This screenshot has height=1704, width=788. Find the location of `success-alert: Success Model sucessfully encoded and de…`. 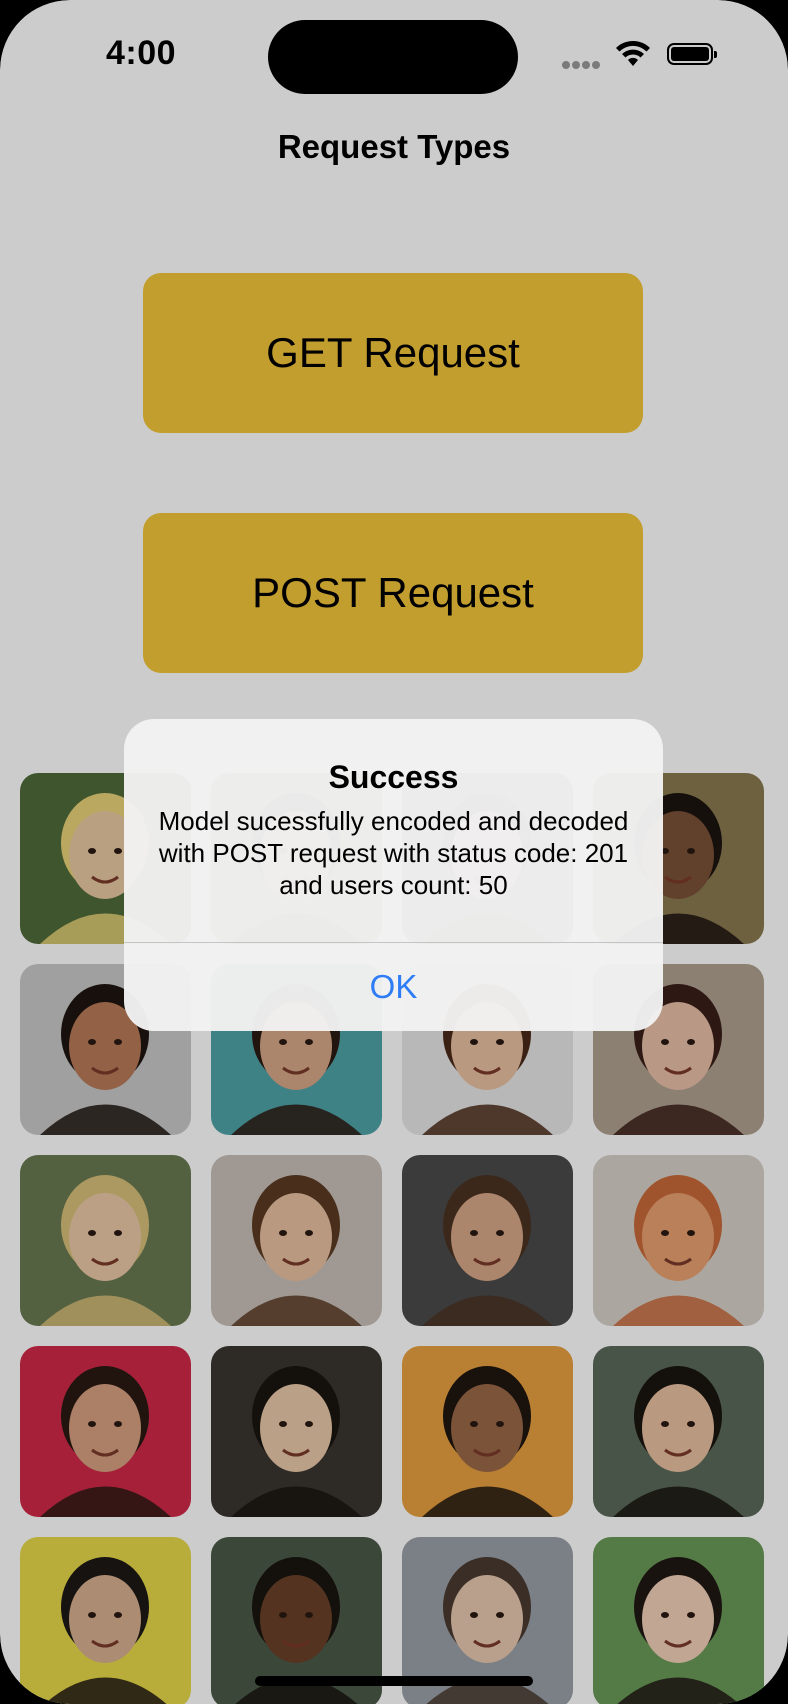

success-alert: Success Model sucessfully encoded and de… is located at coordinates (393, 875).